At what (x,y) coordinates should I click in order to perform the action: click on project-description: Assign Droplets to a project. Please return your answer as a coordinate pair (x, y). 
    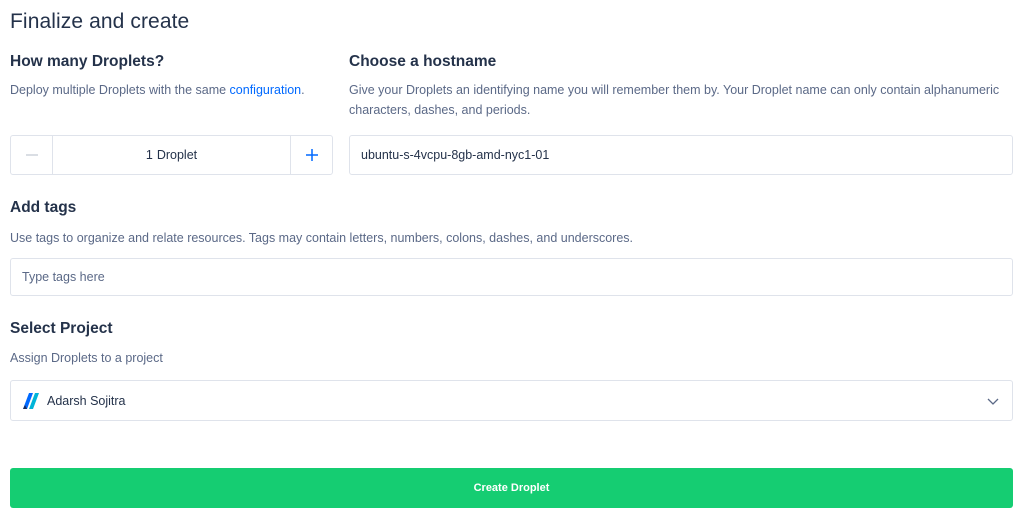
    Looking at the image, I should click on (86, 358).